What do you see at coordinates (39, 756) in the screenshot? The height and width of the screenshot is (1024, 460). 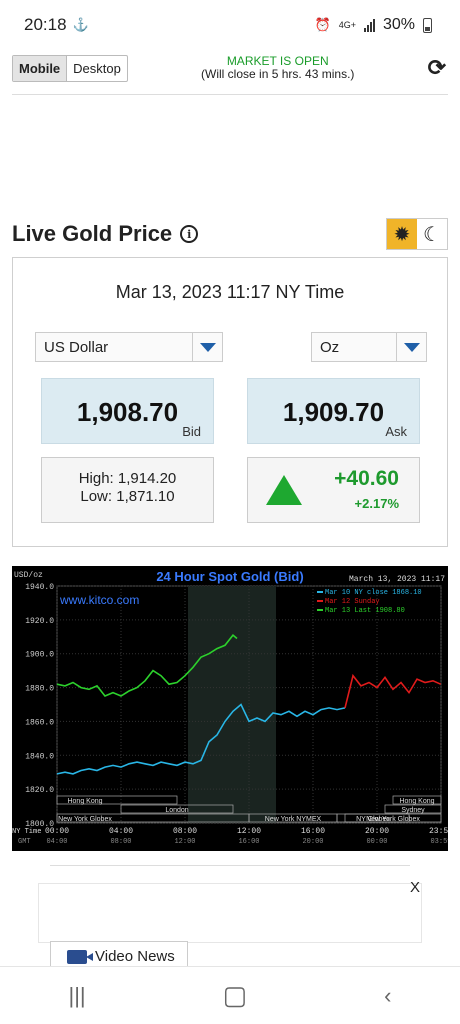 I see `y-tick-label: 1840.0` at bounding box center [39, 756].